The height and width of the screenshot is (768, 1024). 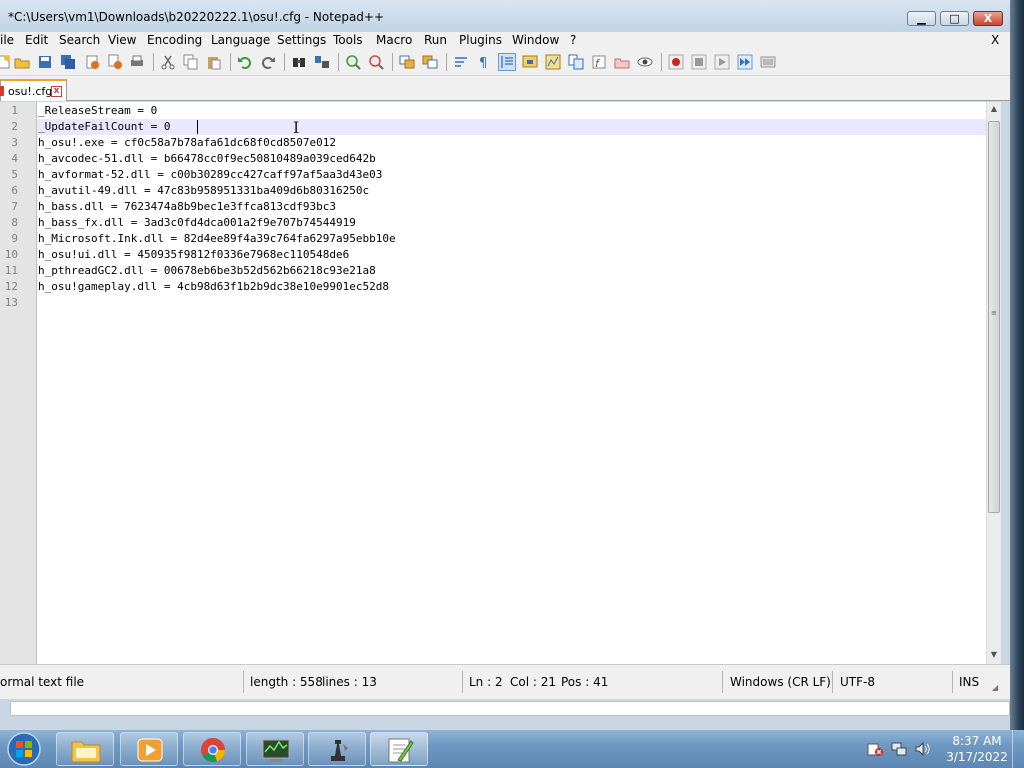 What do you see at coordinates (480, 40) in the screenshot?
I see `menu-plugins: Plugins` at bounding box center [480, 40].